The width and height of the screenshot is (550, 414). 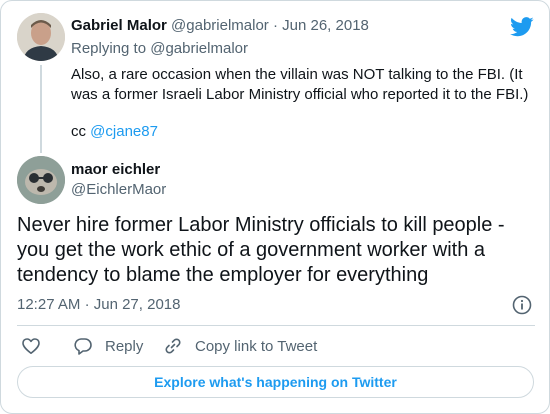 I want to click on cc-handle-link: @cjane87, so click(x=124, y=131).